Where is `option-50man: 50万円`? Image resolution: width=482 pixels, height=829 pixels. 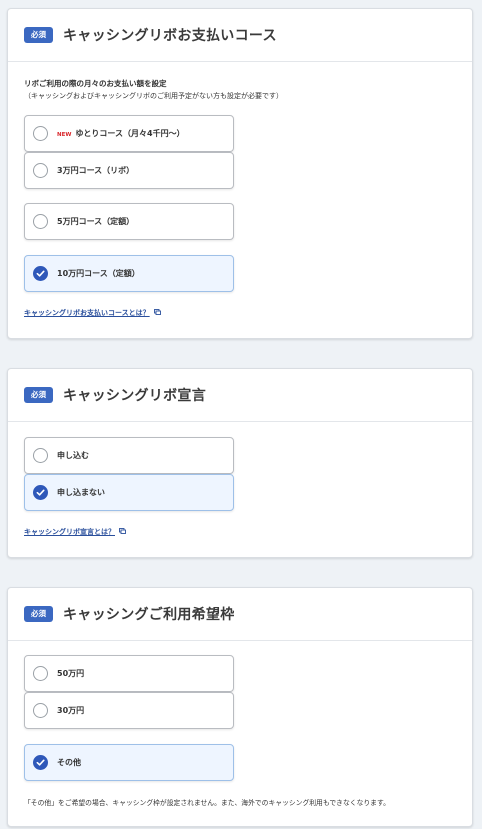
option-50man: 50万円 is located at coordinates (129, 673).